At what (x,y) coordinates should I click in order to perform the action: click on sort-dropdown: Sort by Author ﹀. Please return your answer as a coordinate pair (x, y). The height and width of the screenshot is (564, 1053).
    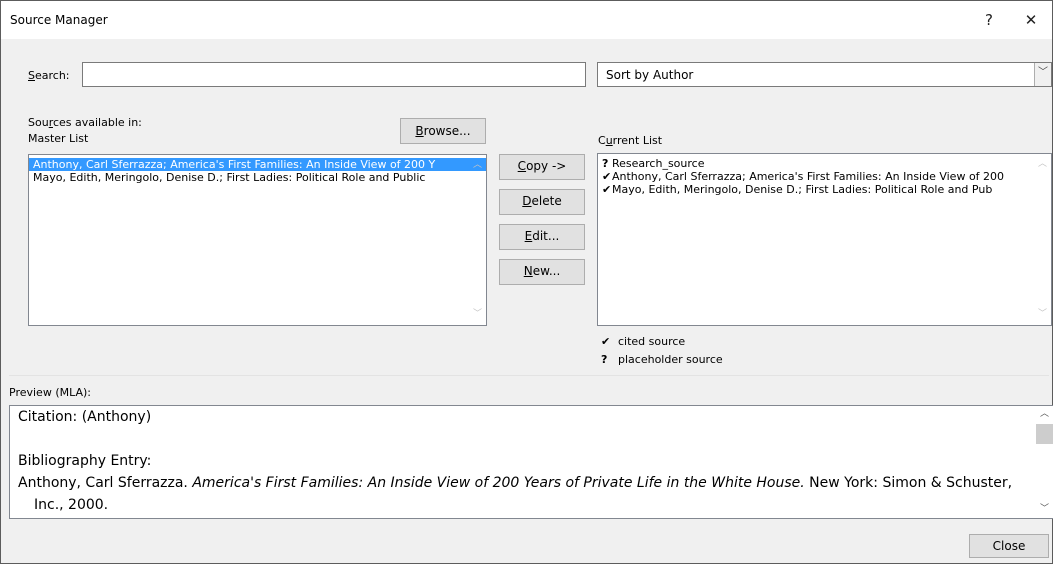
    Looking at the image, I should click on (824, 74).